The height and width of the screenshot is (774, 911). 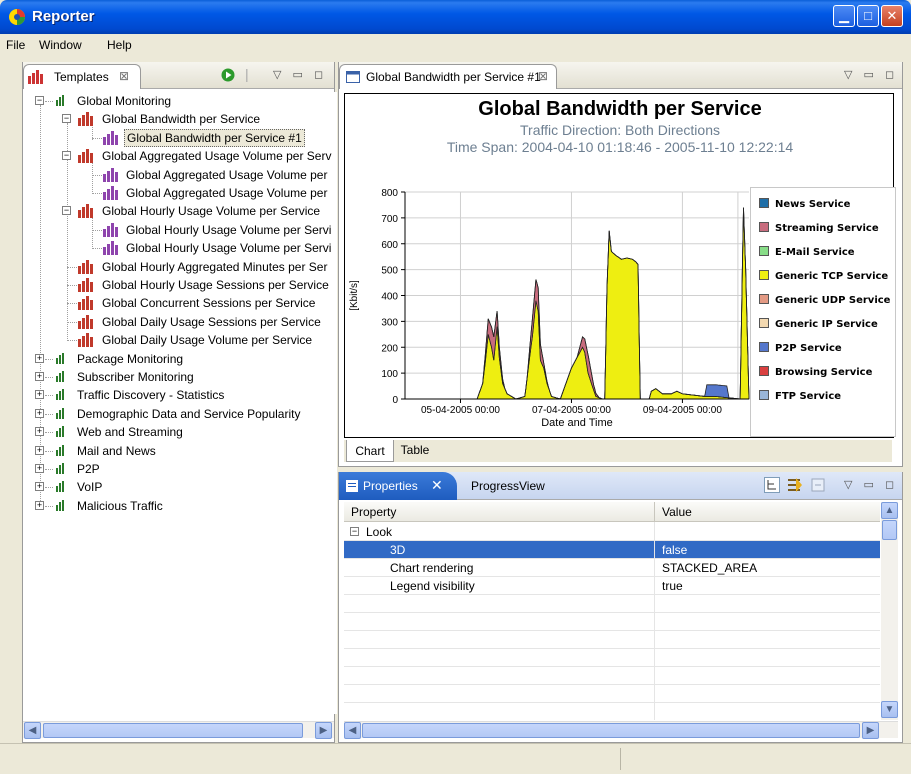 I want to click on tab-chart: Chart, so click(x=370, y=451).